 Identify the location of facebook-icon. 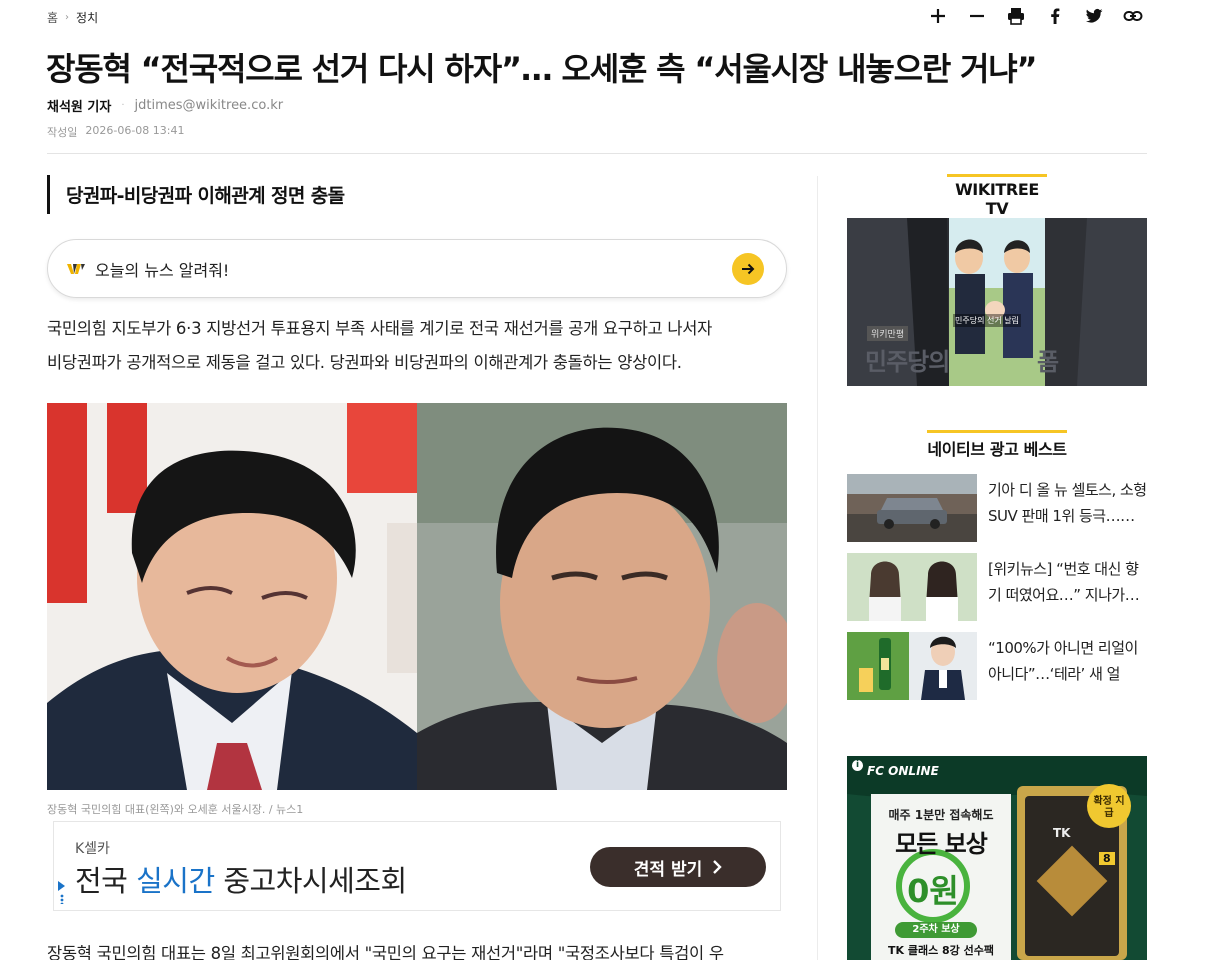
(1054, 16).